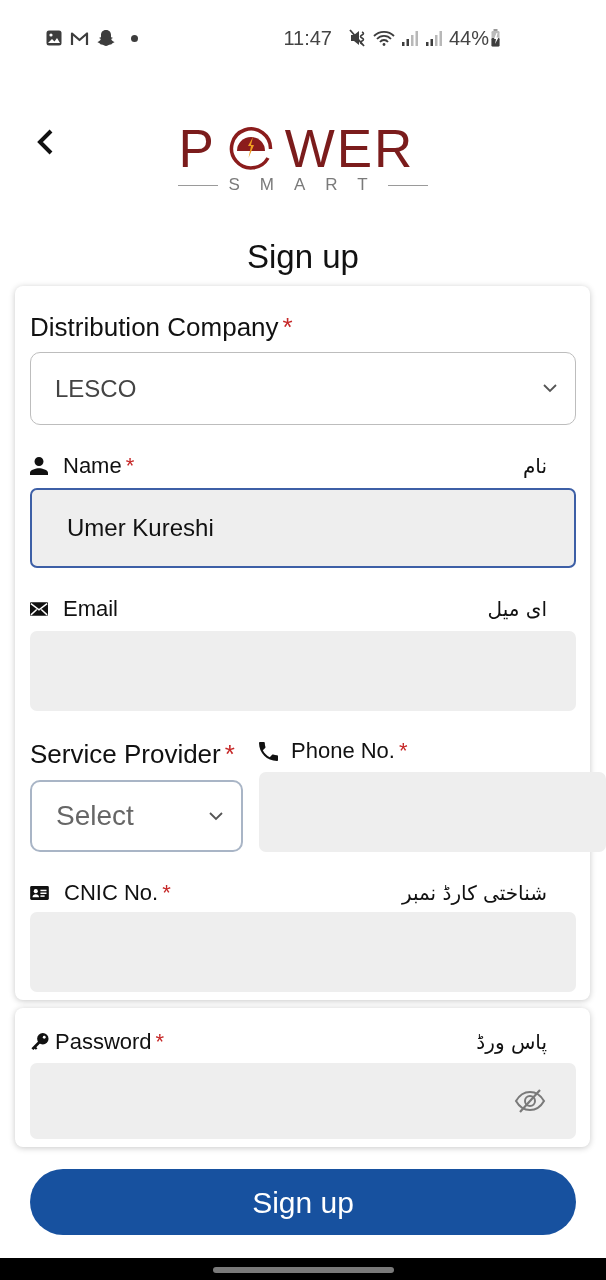 This screenshot has height=1280, width=606. What do you see at coordinates (54, 38) in the screenshot?
I see `gallery-icon` at bounding box center [54, 38].